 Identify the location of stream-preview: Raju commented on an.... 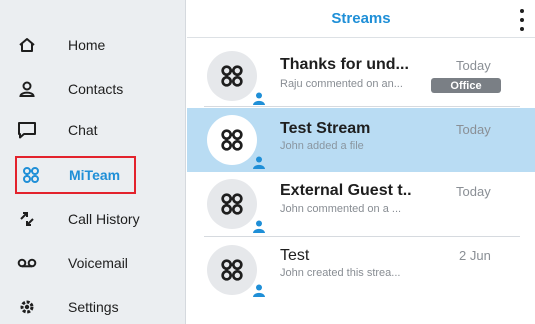
(341, 84).